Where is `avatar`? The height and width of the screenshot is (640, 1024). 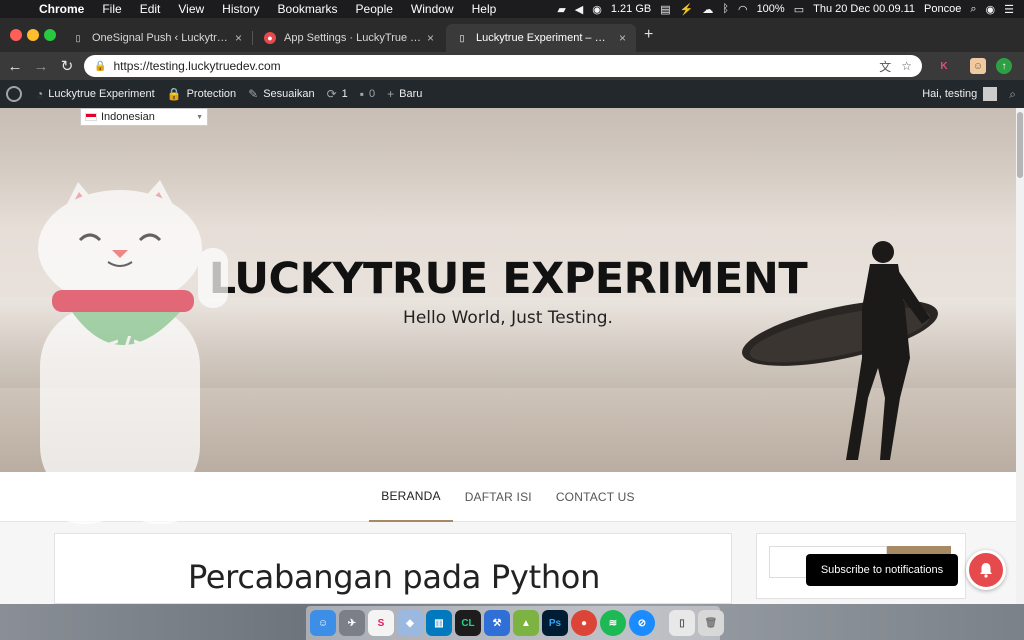
avatar is located at coordinates (990, 94).